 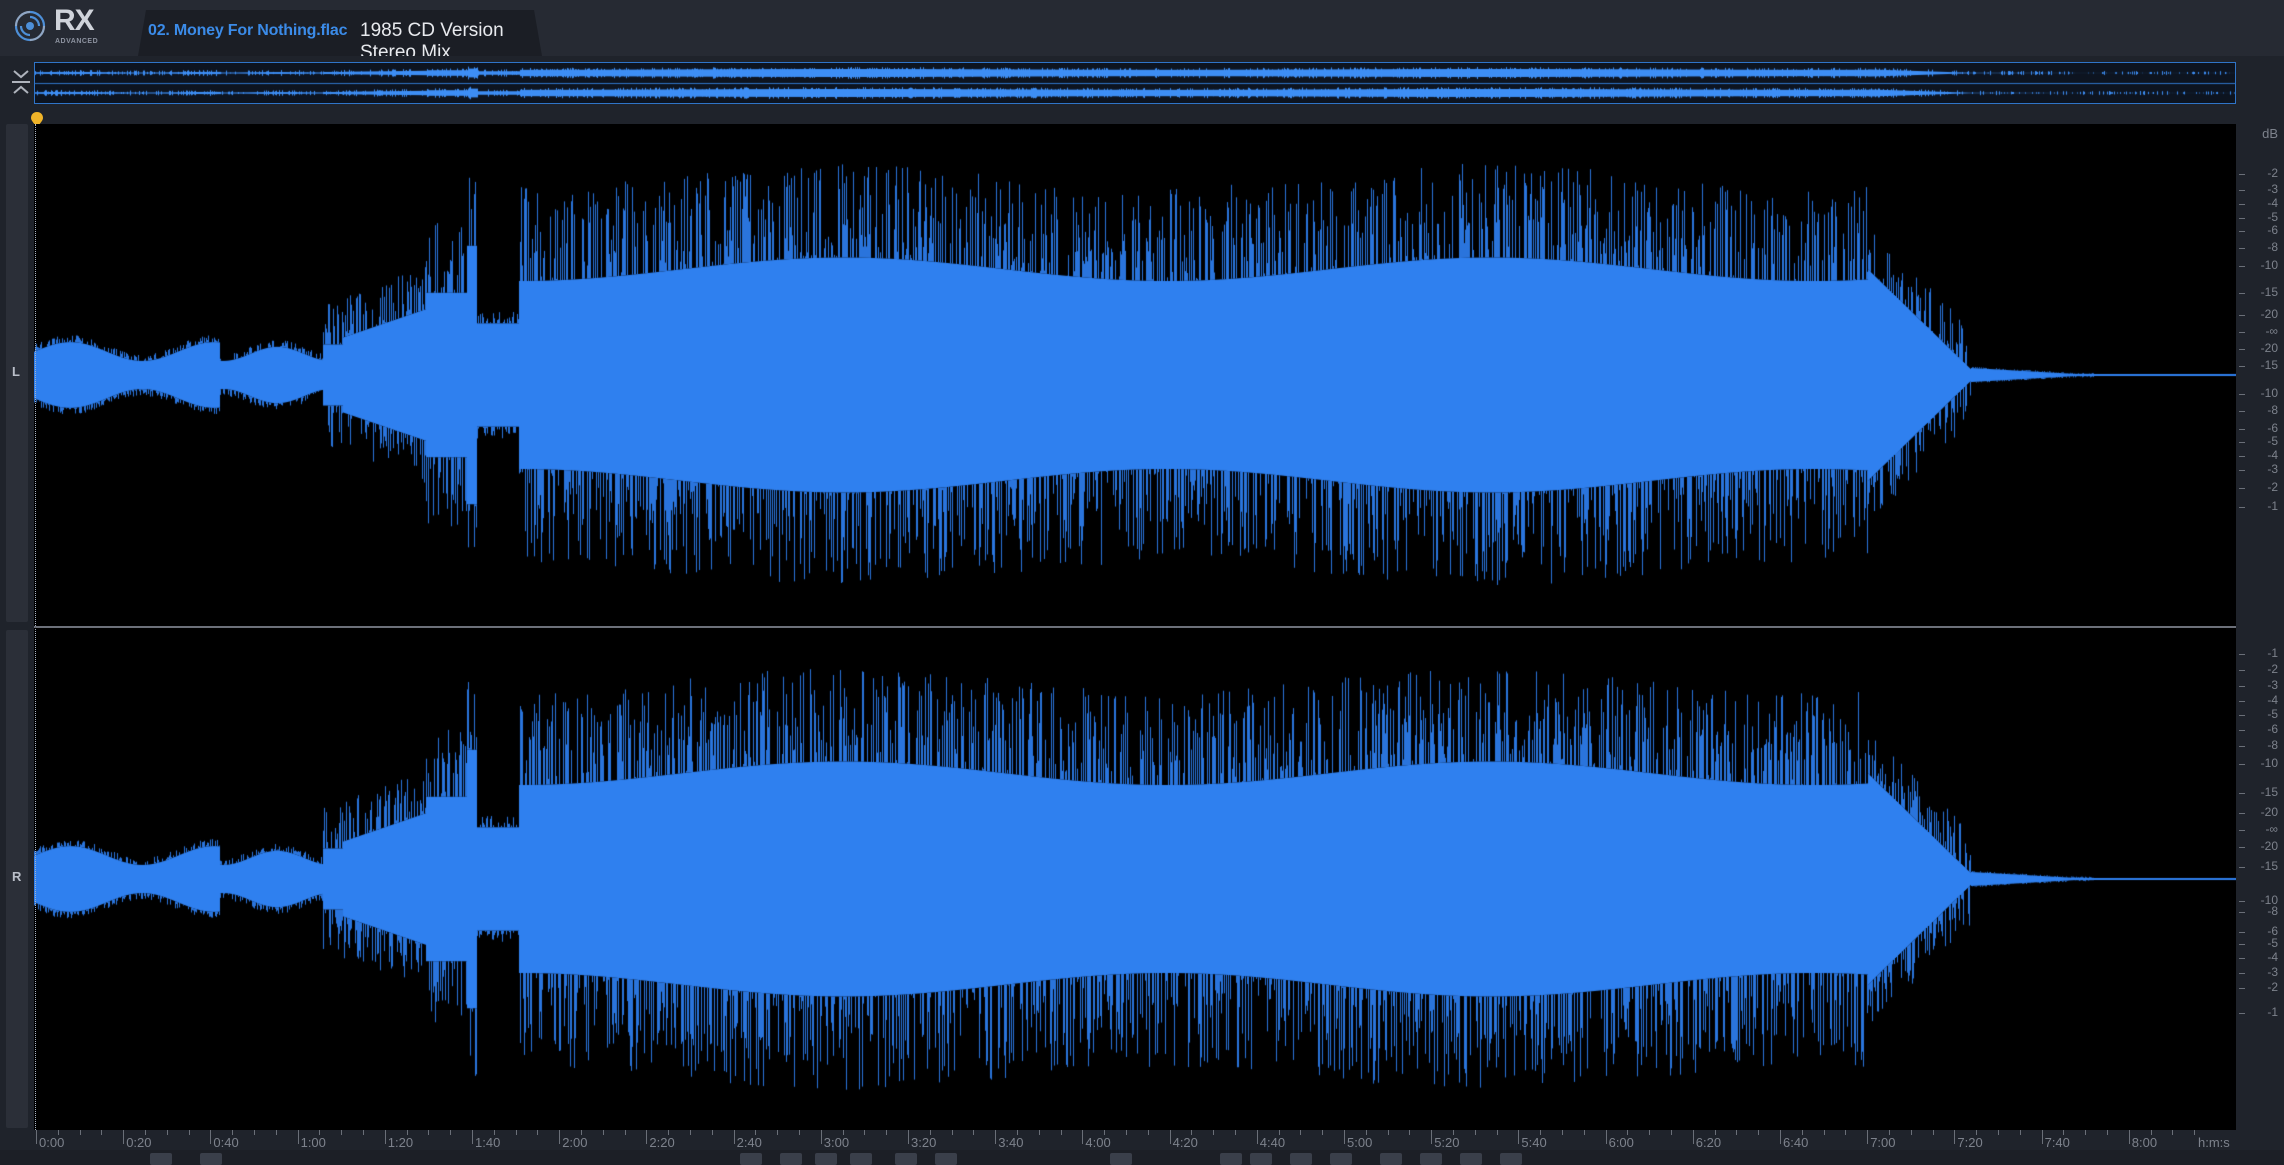 What do you see at coordinates (2272, 203) in the screenshot?
I see `db-tick-label: -4` at bounding box center [2272, 203].